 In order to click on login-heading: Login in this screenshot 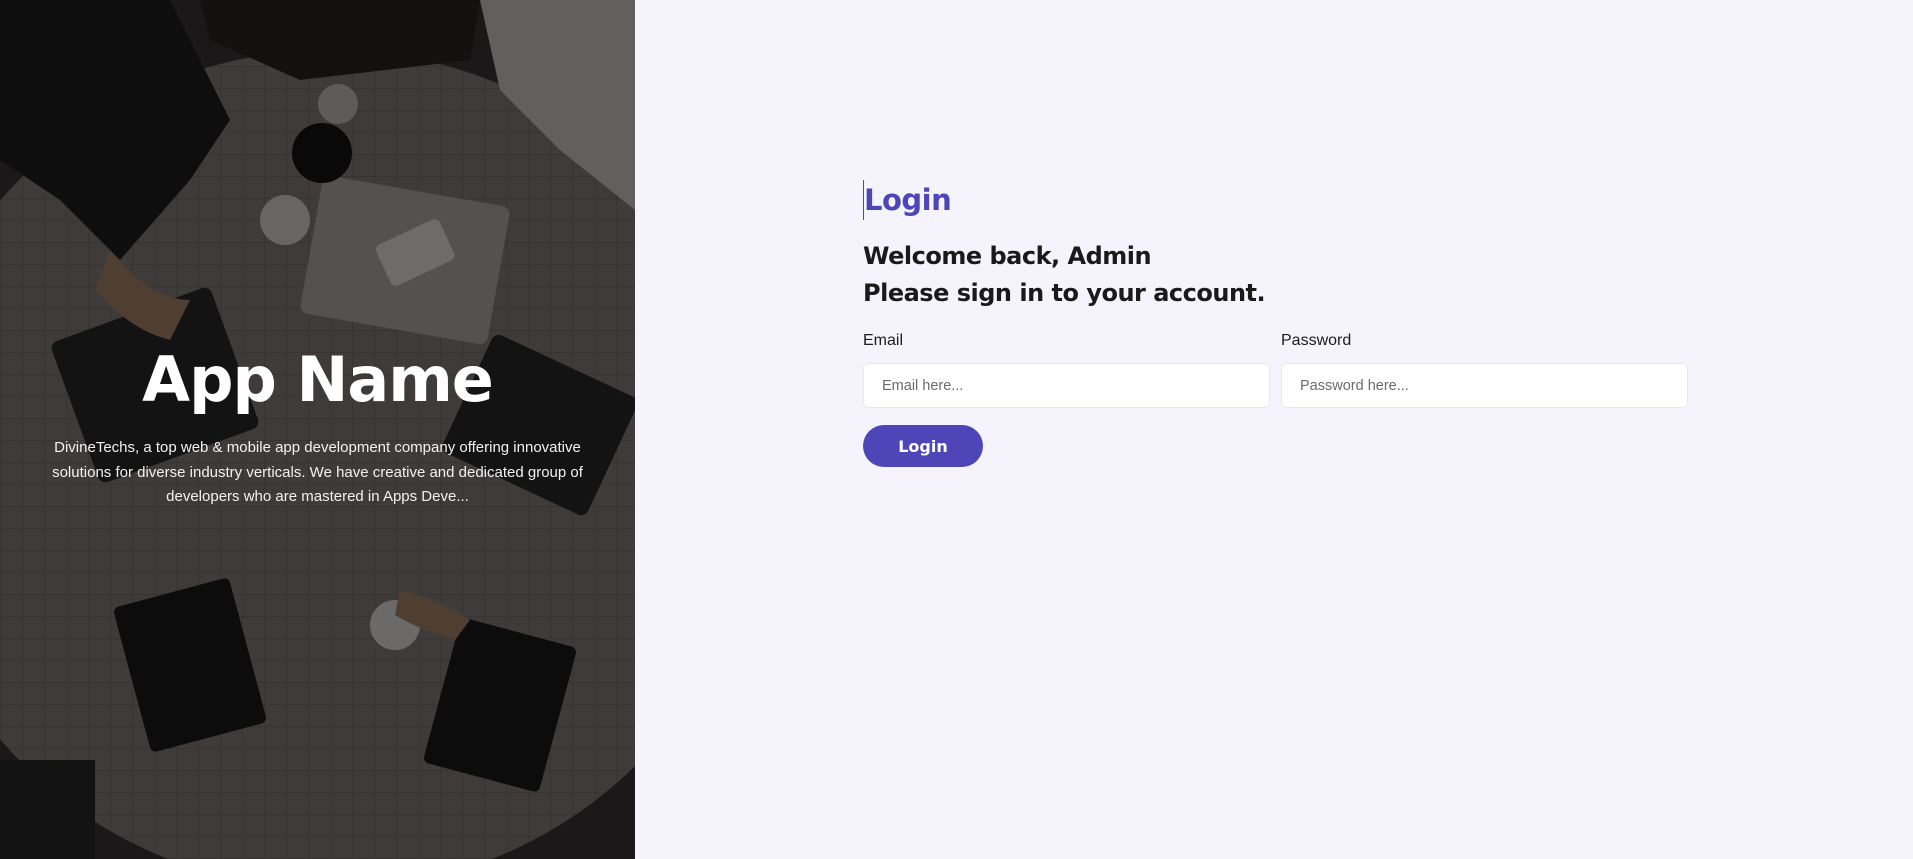, I will do `click(907, 200)`.